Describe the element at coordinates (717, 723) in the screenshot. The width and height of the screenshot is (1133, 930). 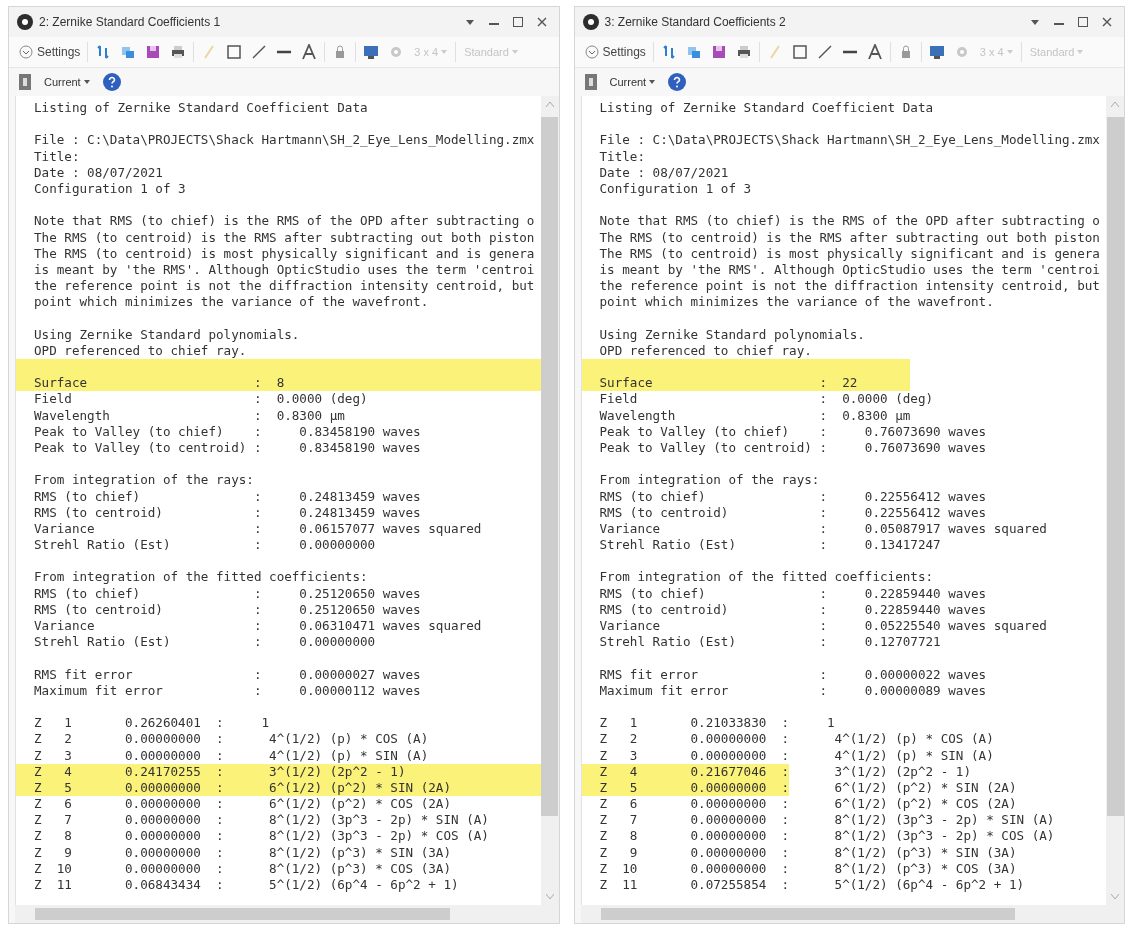
I see `coefficient-line: Z 1 0.21033830 : 1` at that location.